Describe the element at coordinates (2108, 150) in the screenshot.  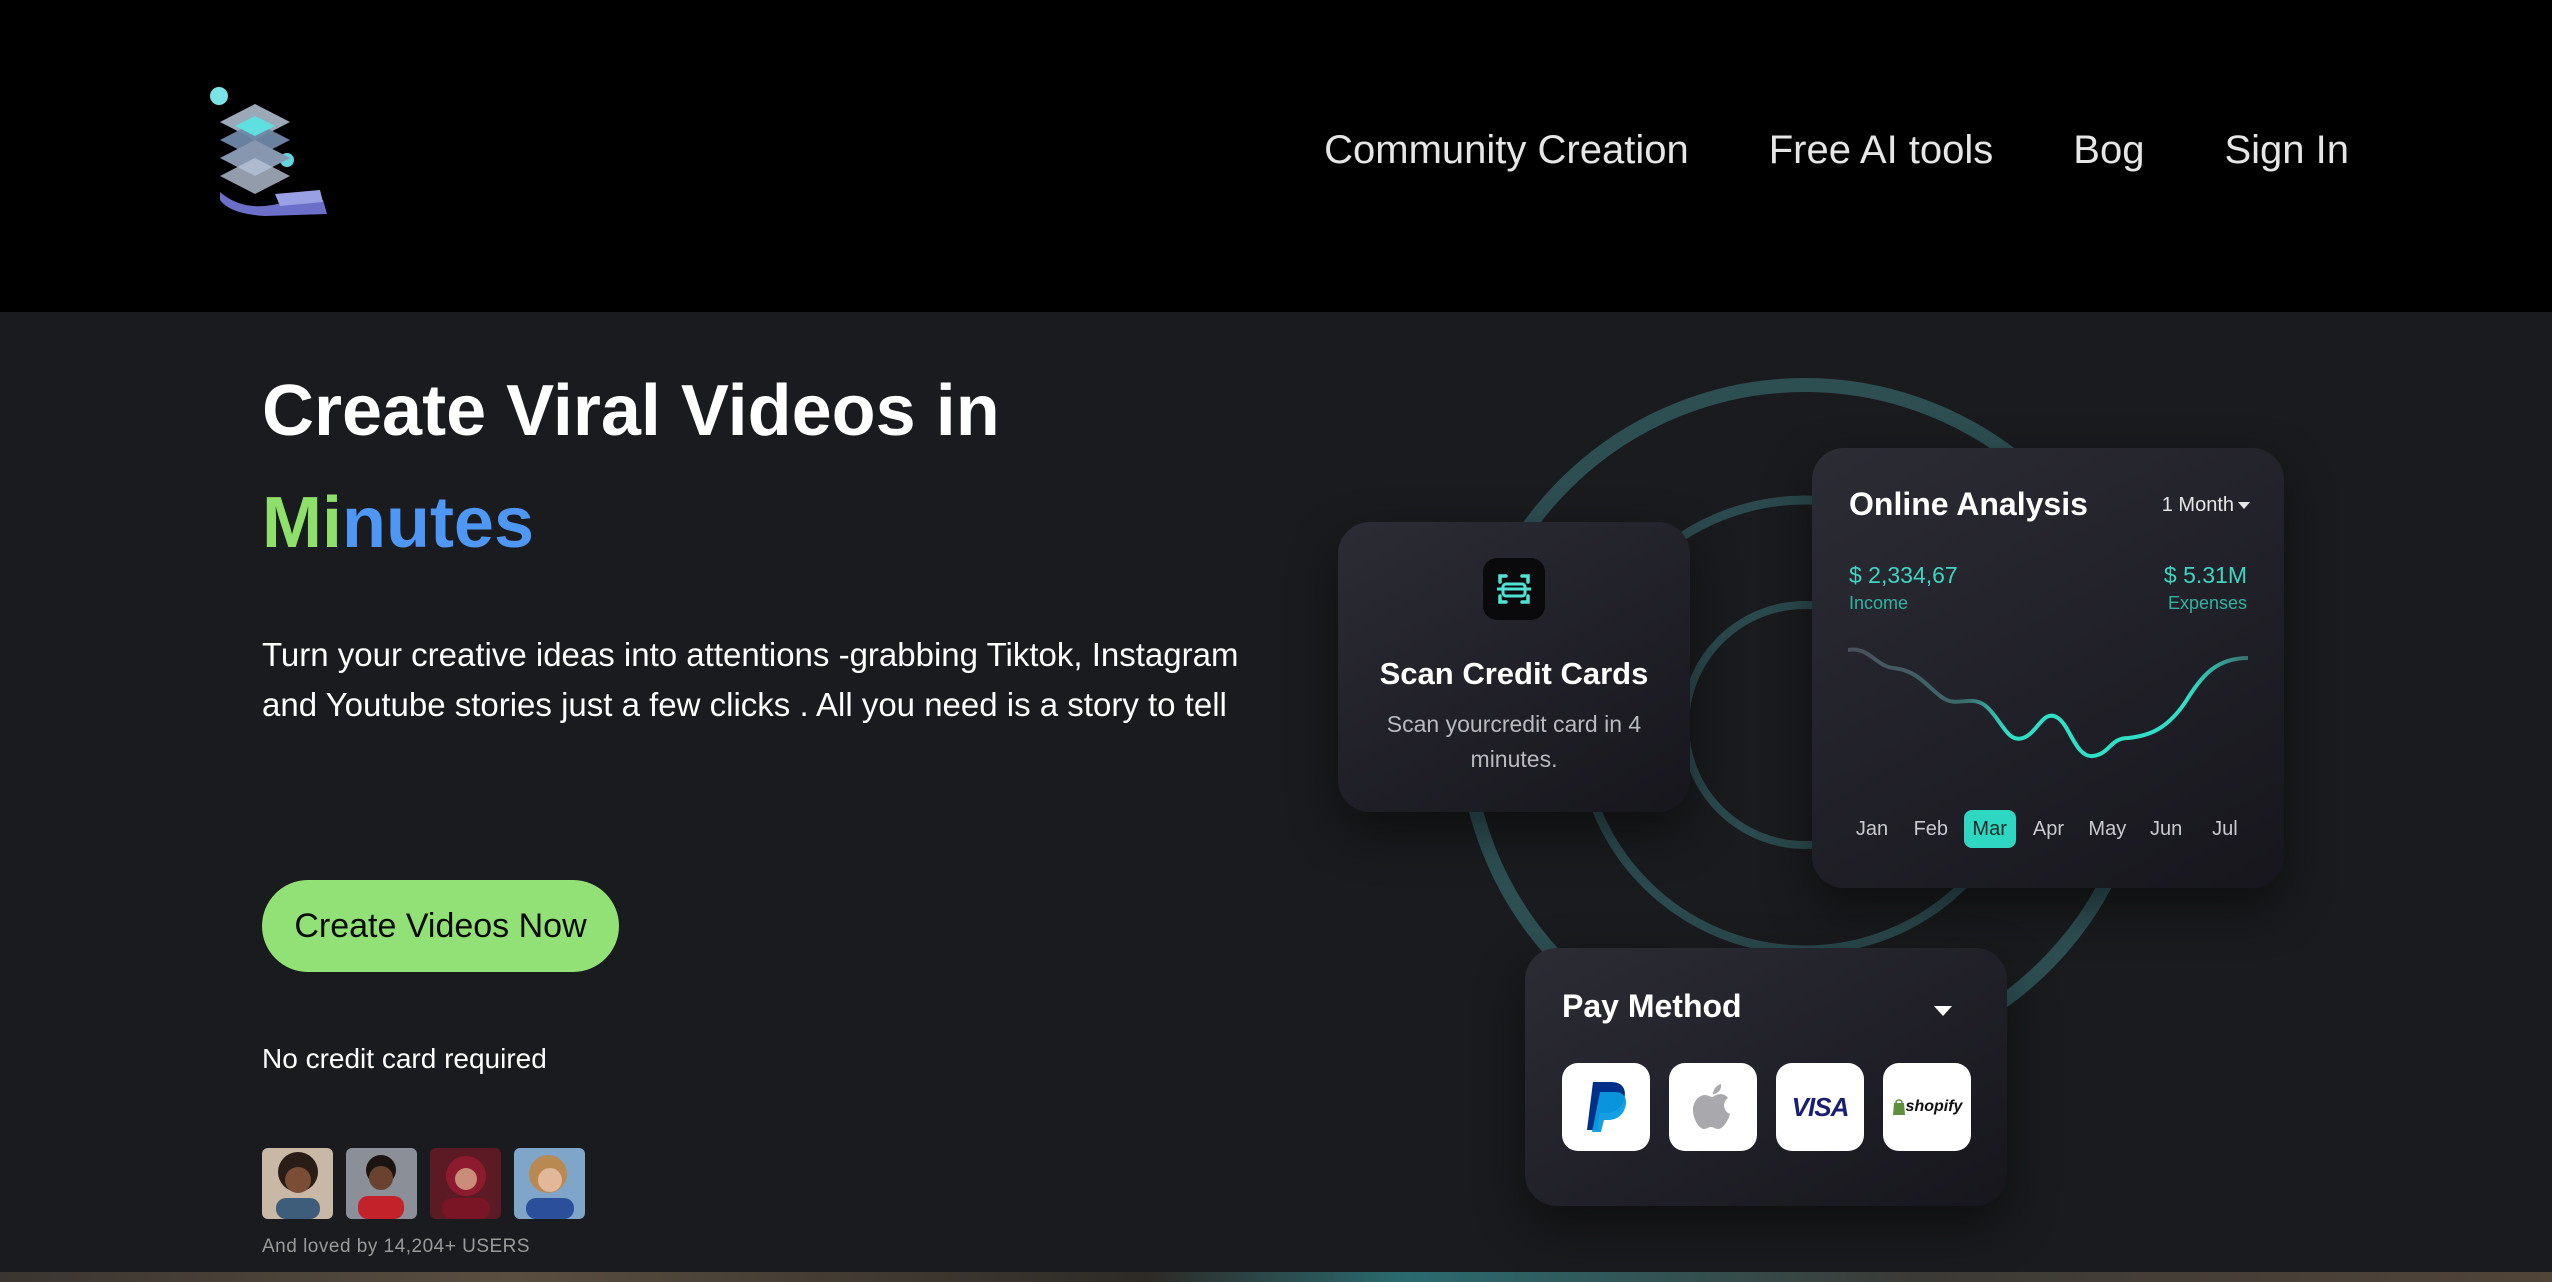
I see `nav-link-blog: Bog` at that location.